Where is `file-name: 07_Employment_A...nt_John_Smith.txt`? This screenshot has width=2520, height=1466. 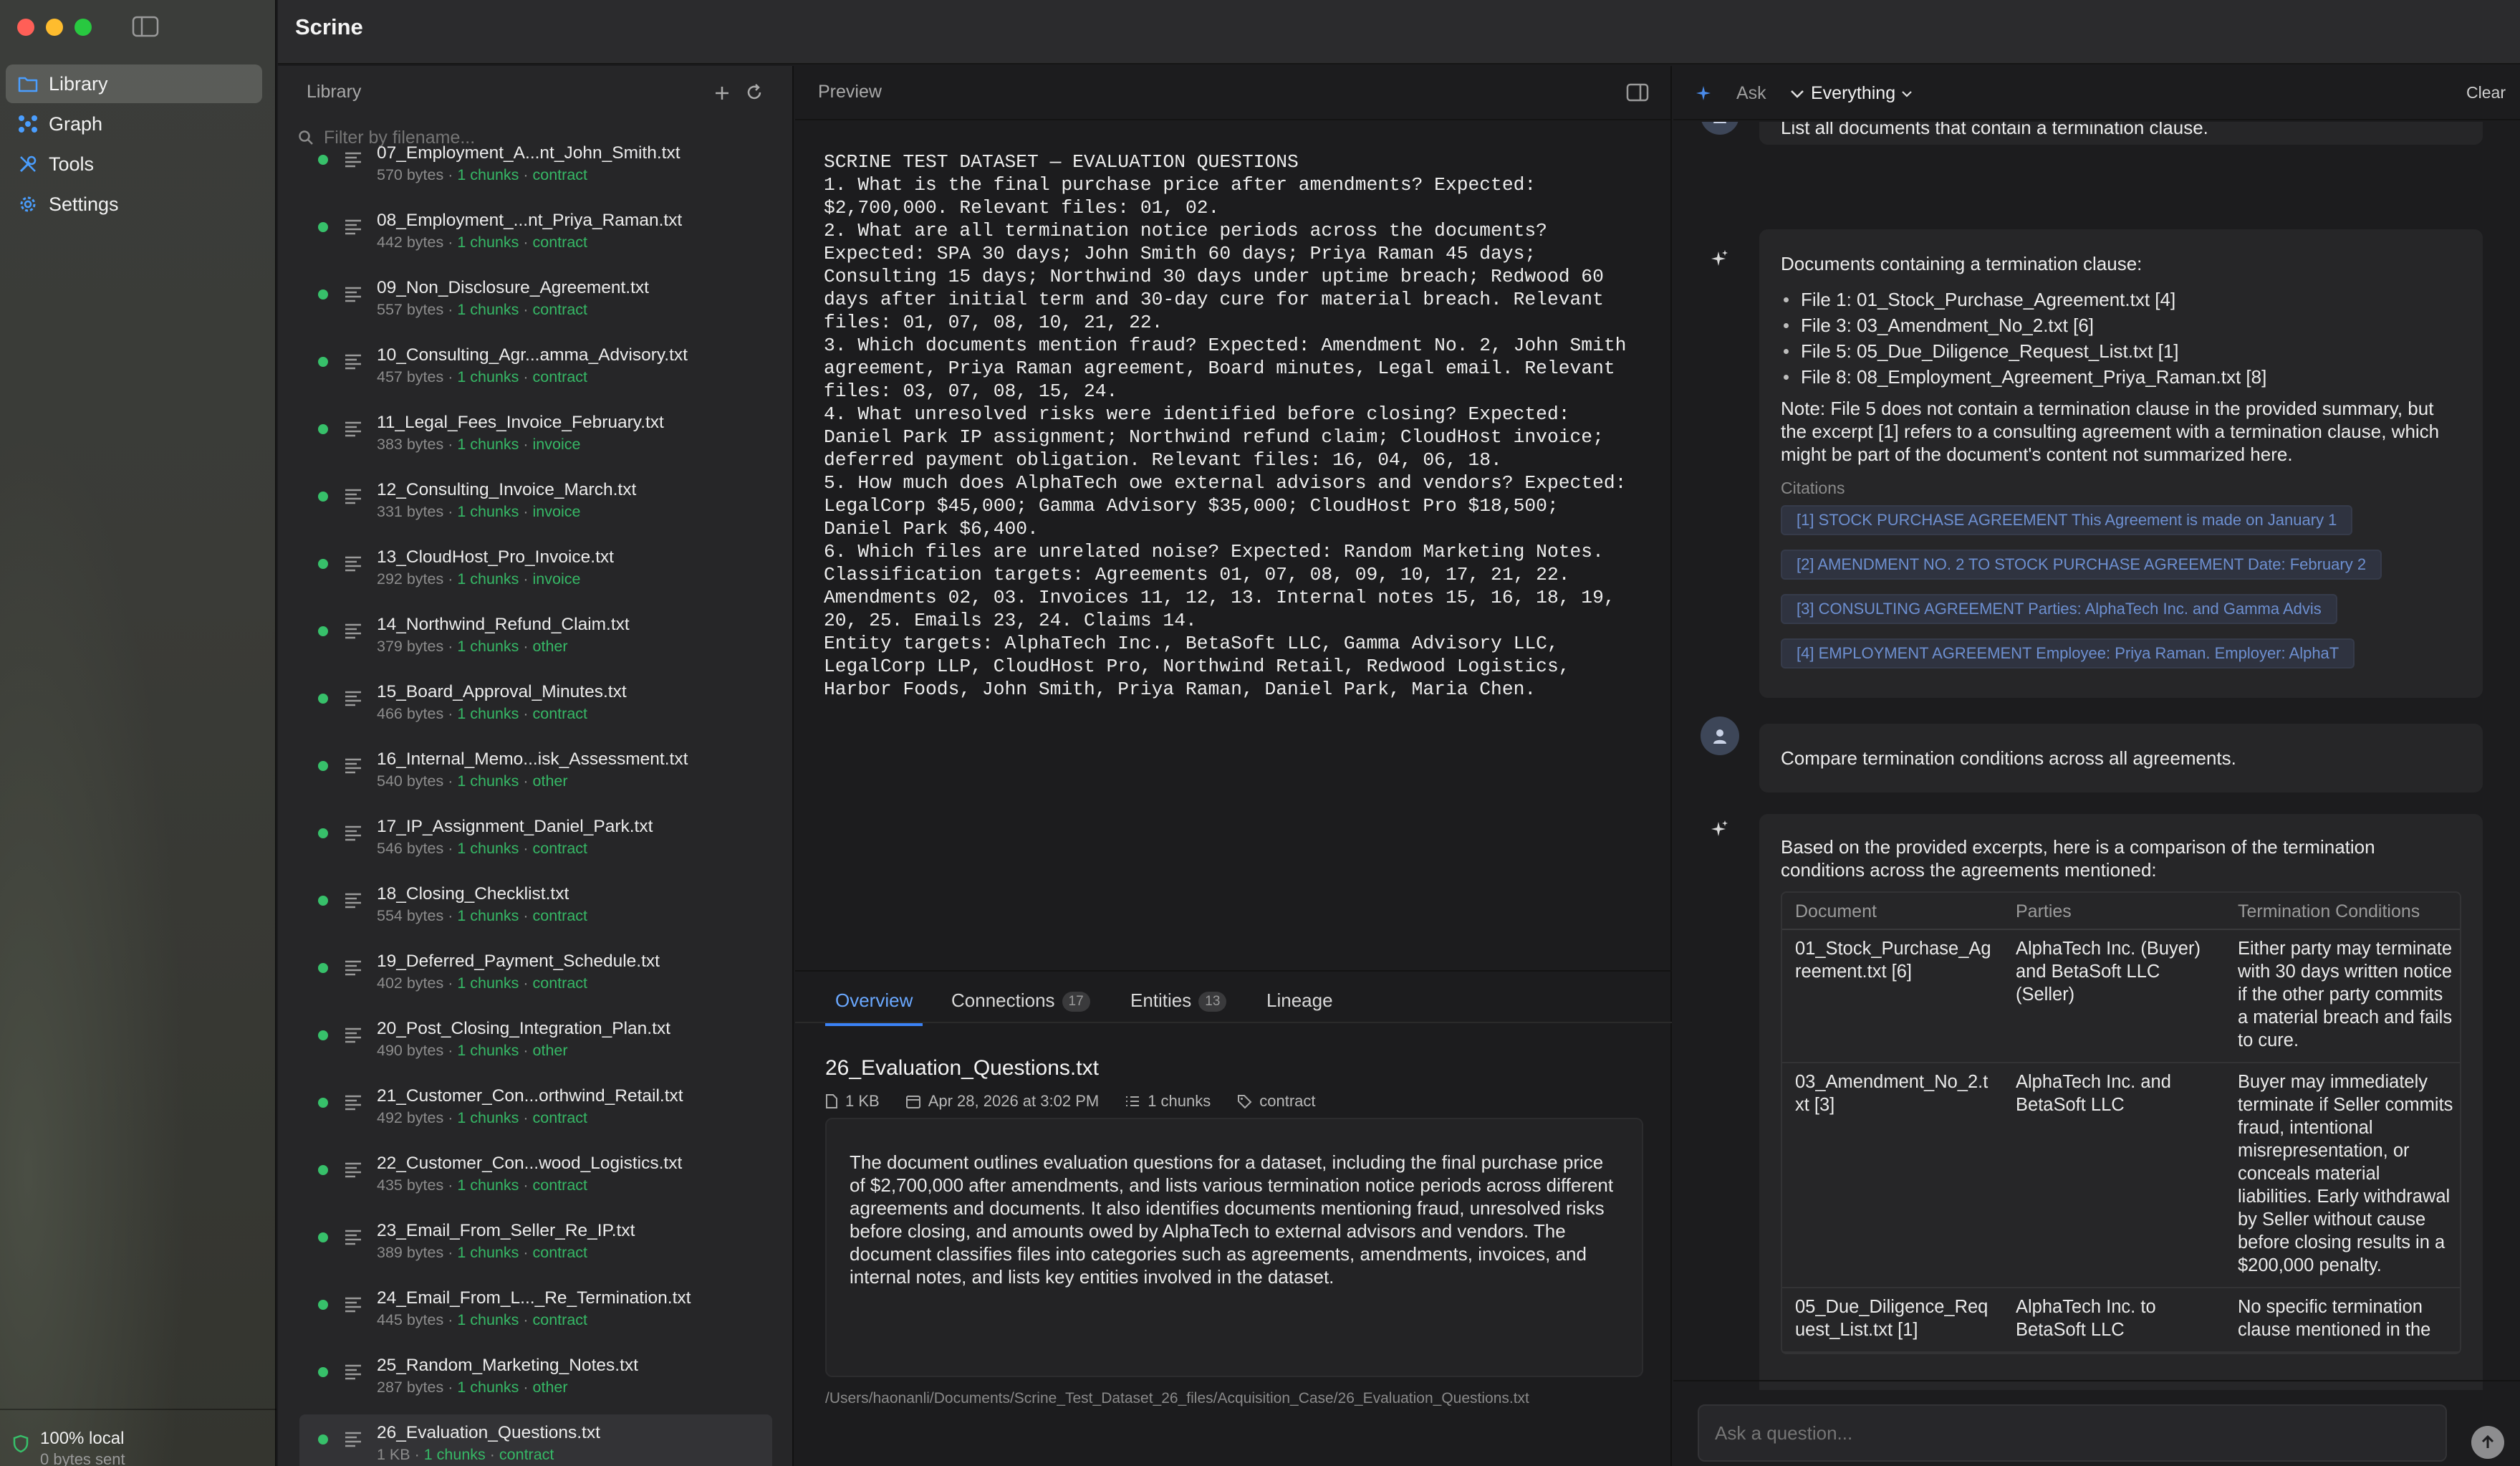 file-name: 07_Employment_A...nt_John_Smith.txt is located at coordinates (529, 153).